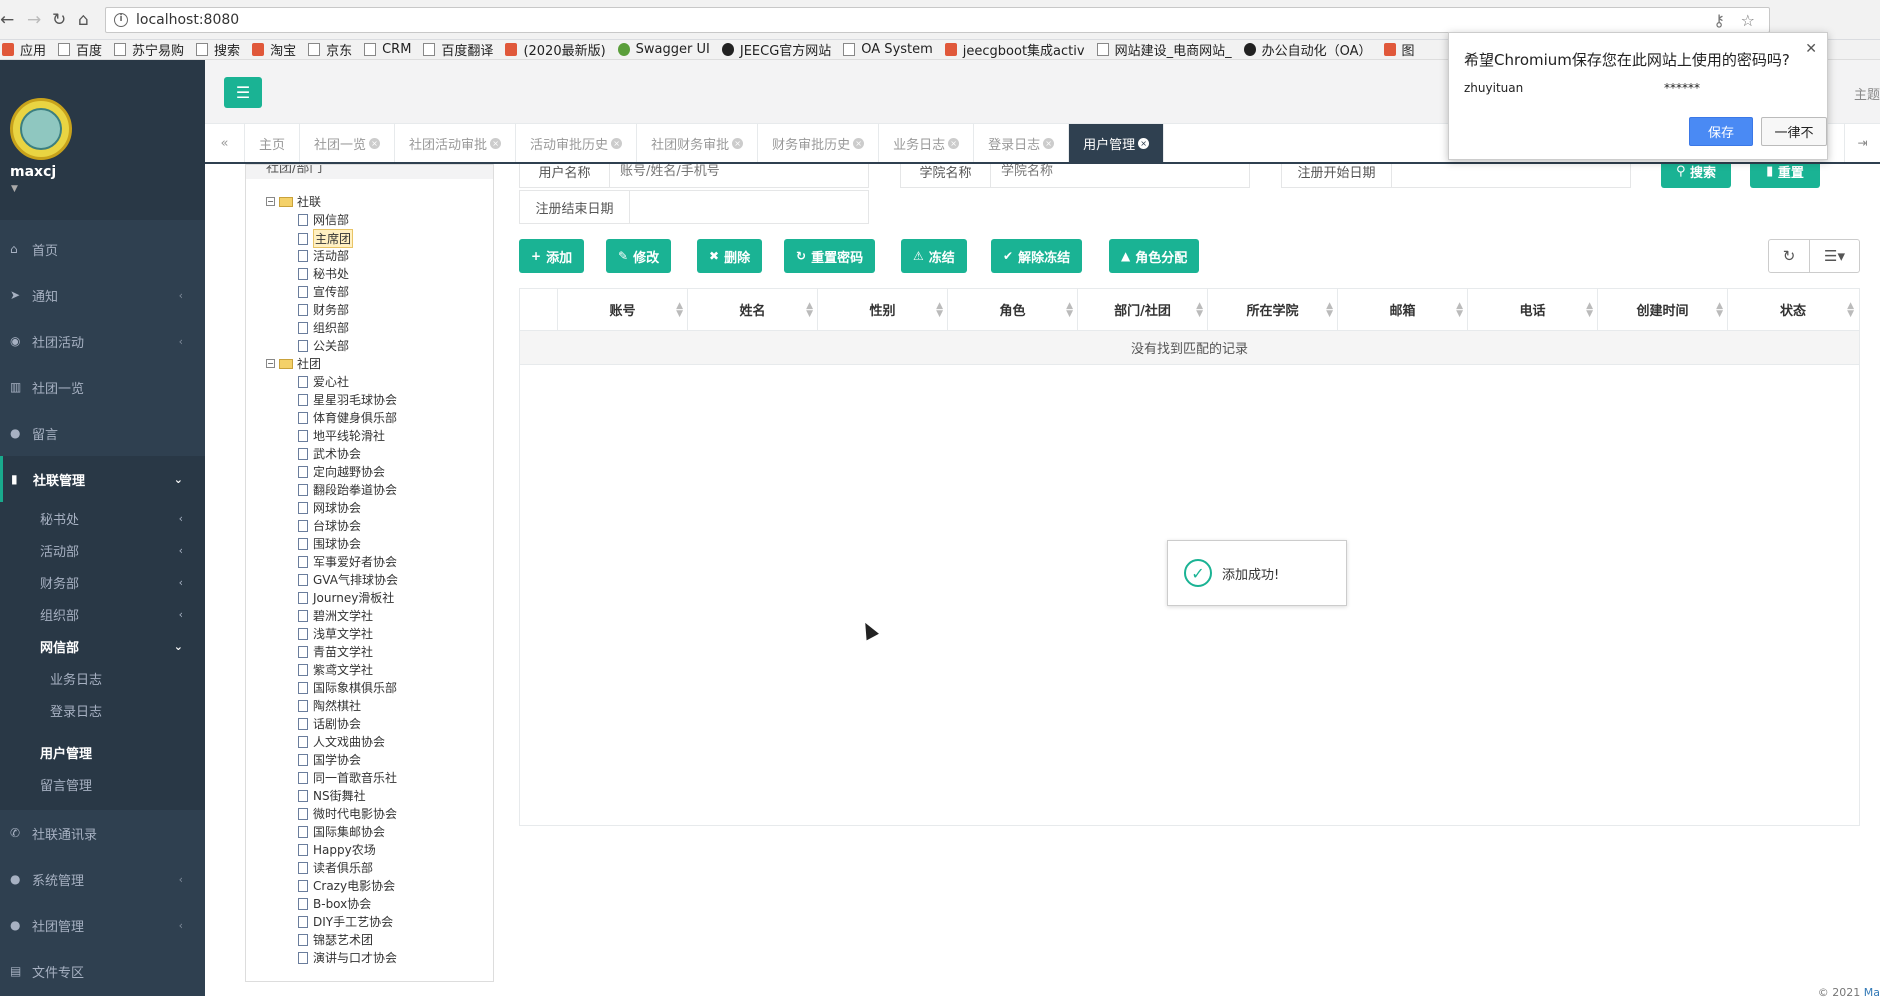 This screenshot has height=999, width=1880. What do you see at coordinates (730, 256) in the screenshot?
I see `delete-button: ✖ 删除` at bounding box center [730, 256].